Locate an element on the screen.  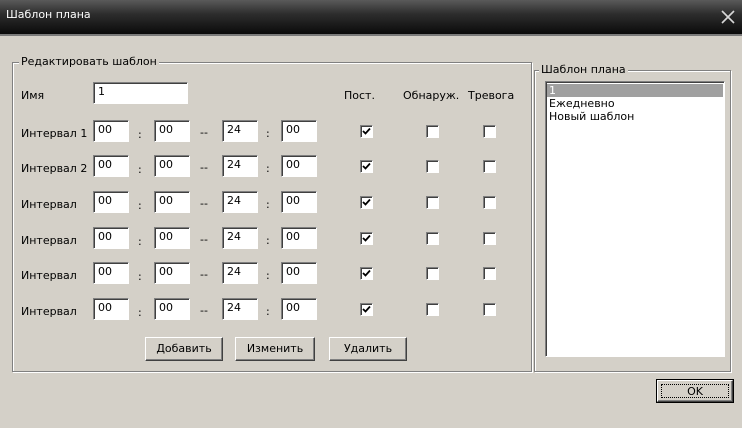
col-alarm-header: Тревога is located at coordinates (491, 95).